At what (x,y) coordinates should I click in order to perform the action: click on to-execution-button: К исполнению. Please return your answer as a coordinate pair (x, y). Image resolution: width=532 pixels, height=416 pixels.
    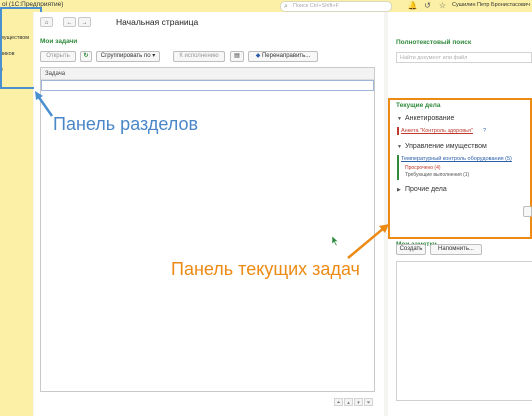
    Looking at the image, I should click on (199, 56).